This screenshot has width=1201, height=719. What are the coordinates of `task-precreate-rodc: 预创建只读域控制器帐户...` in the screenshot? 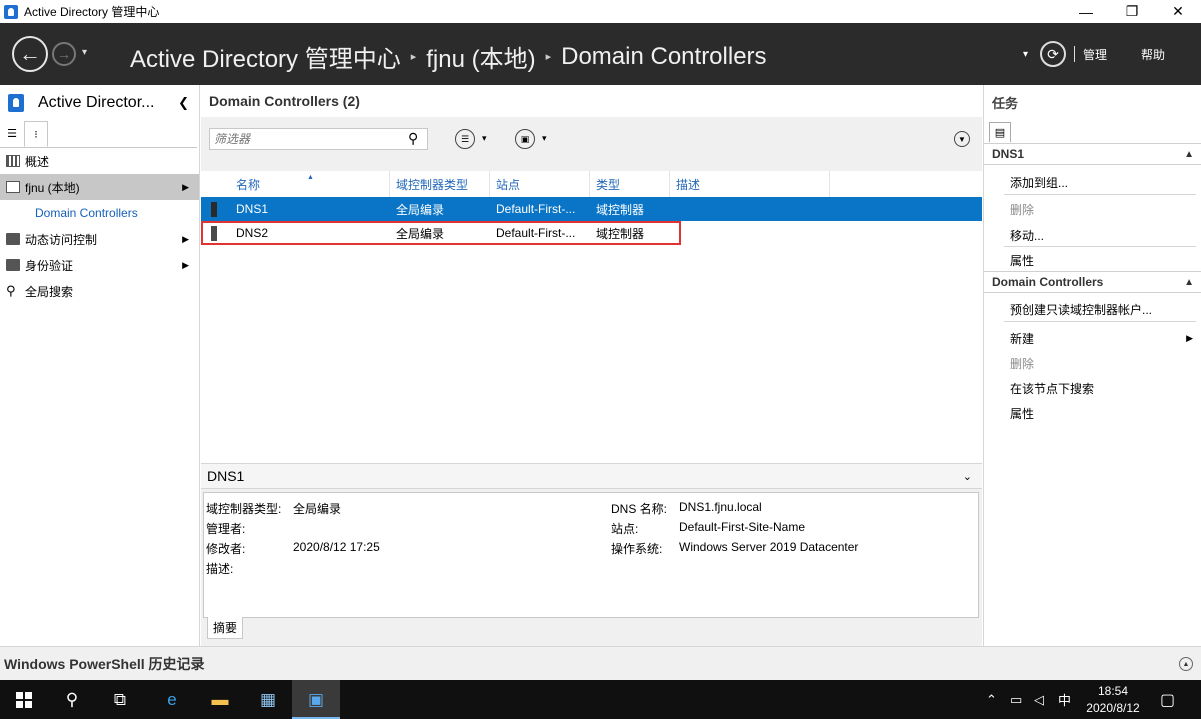 It's located at (1081, 309).